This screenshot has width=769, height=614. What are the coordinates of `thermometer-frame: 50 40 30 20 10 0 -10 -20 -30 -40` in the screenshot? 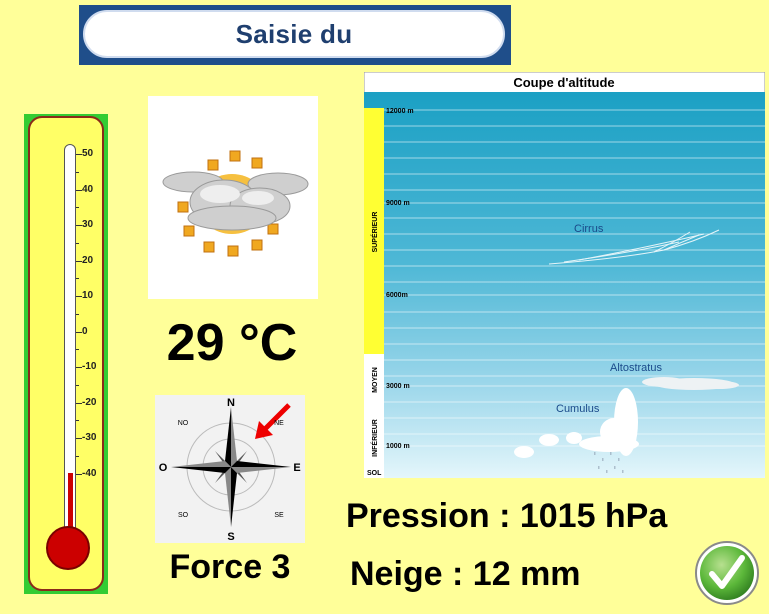 It's located at (66, 353).